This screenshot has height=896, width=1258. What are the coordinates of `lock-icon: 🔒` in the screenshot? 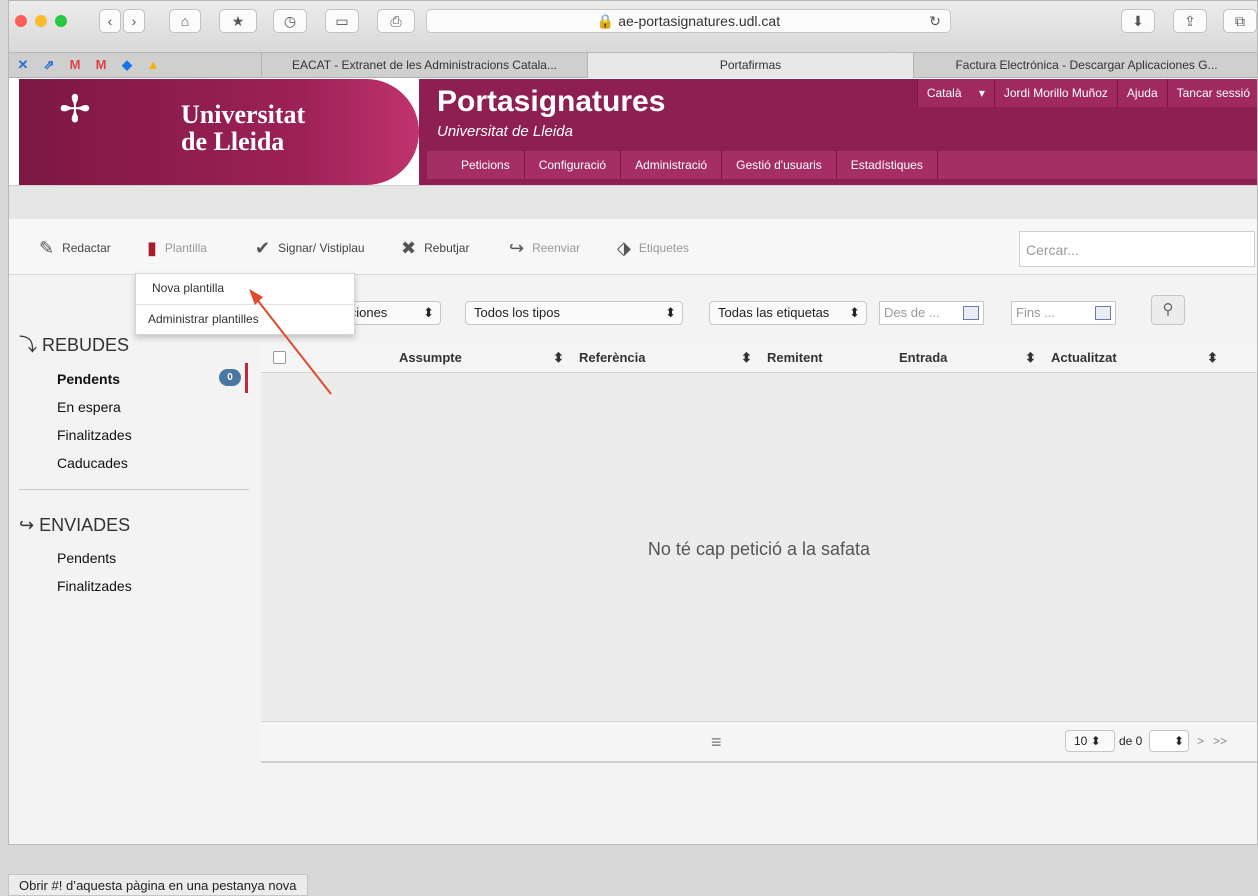 It's located at (605, 21).